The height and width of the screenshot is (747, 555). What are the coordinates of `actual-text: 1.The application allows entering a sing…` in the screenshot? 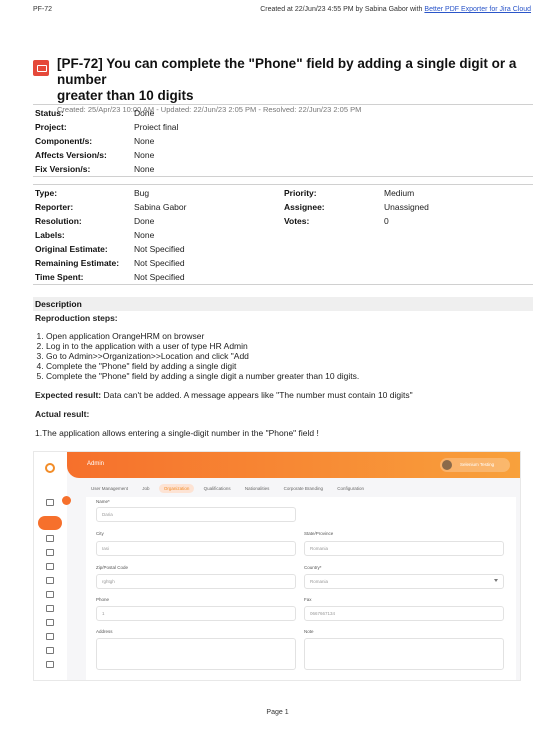 It's located at (177, 433).